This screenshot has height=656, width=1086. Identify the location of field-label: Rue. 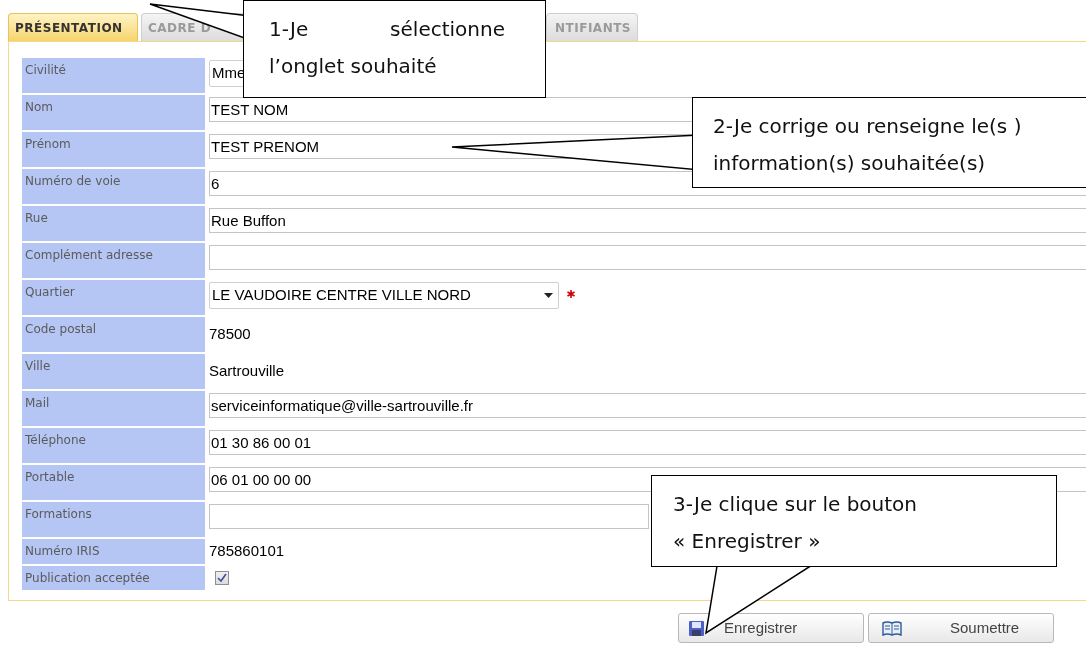
(113, 223).